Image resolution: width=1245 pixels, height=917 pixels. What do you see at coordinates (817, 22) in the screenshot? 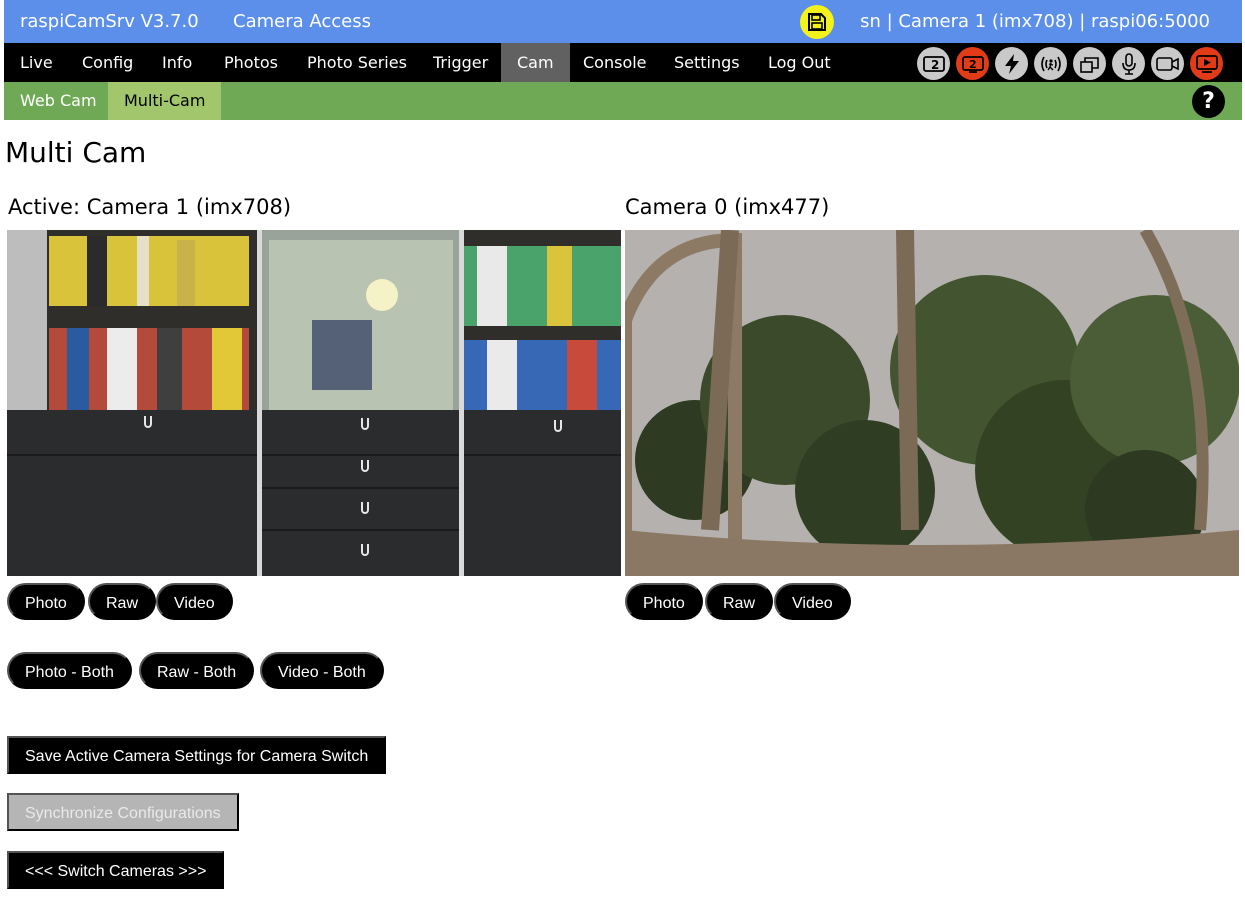
I see `floppy-disk-icon` at bounding box center [817, 22].